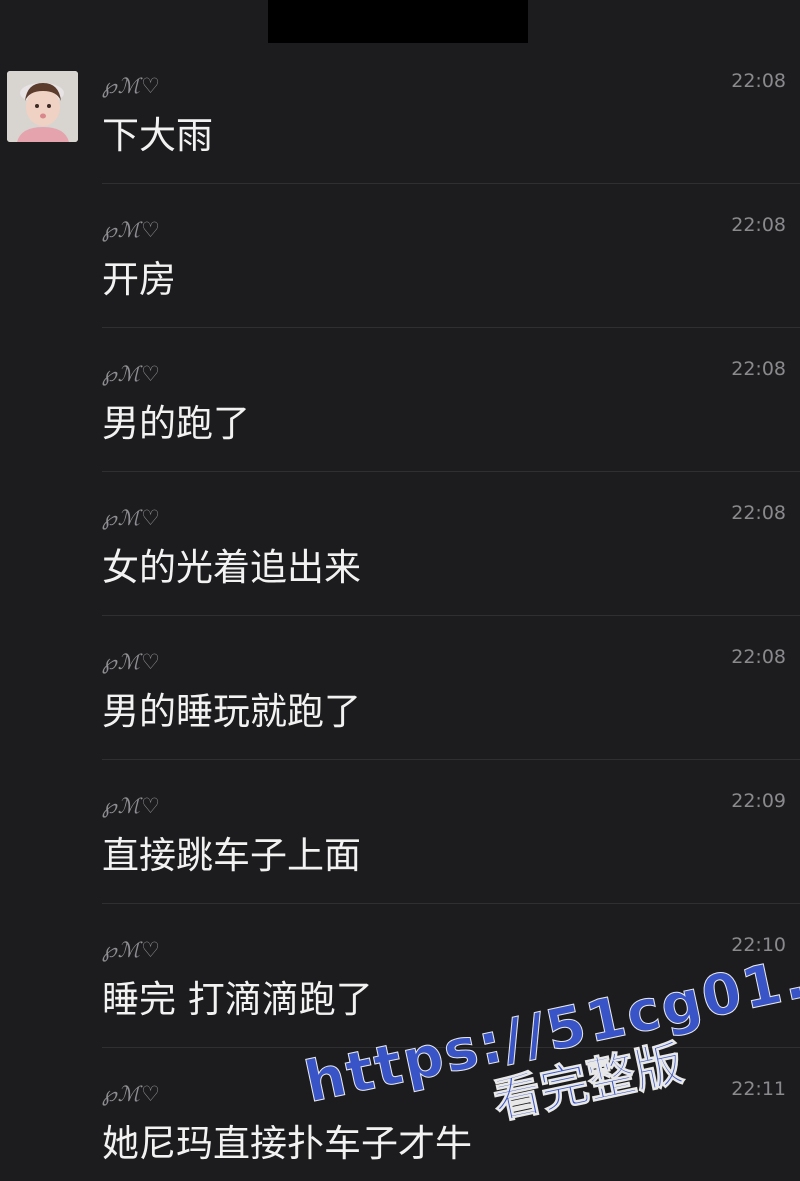 Image resolution: width=800 pixels, height=1181 pixels. Describe the element at coordinates (231, 855) in the screenshot. I see `message-text: 直接跳车子上面` at that location.